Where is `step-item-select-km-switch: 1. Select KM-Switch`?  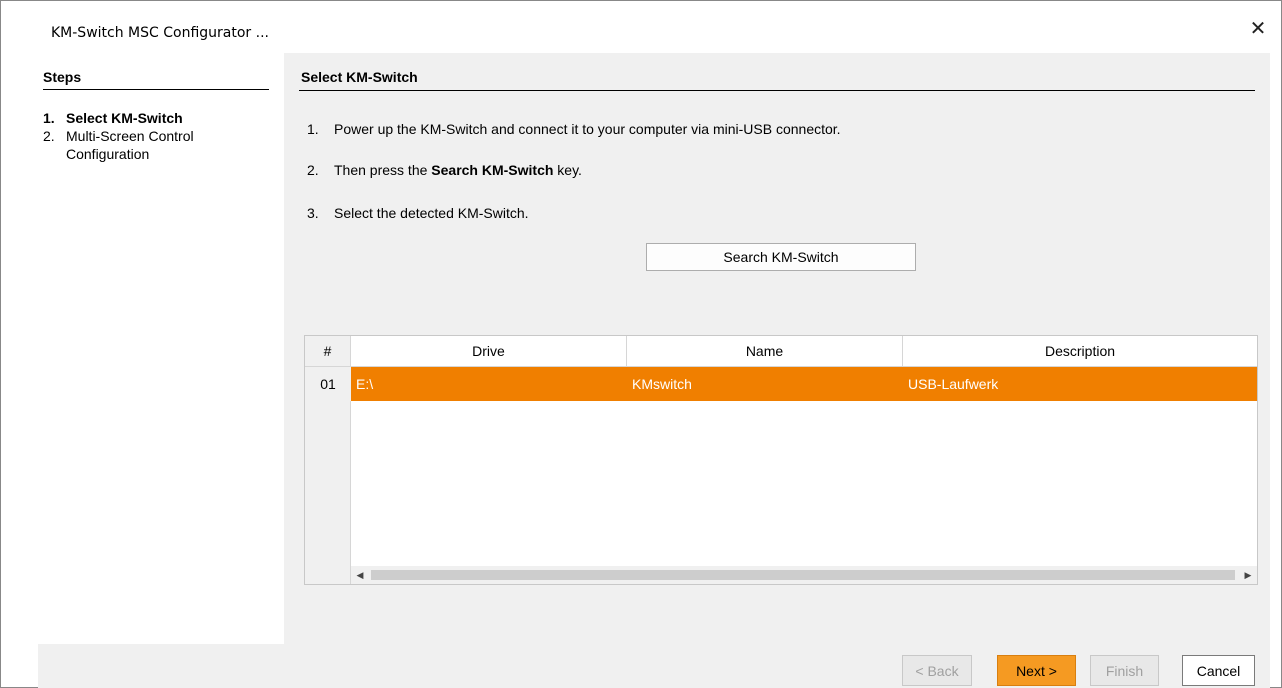
step-item-select-km-switch: 1. Select KM-Switch is located at coordinates (113, 118).